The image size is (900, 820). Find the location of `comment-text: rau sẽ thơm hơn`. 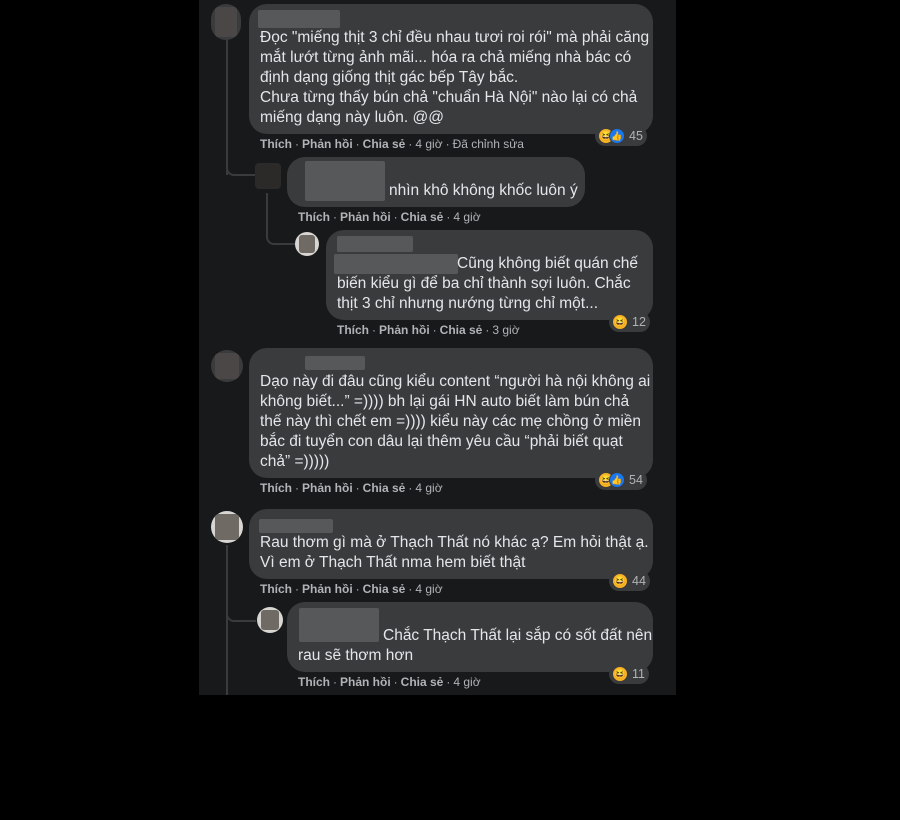

comment-text: rau sẽ thơm hơn is located at coordinates (356, 655).